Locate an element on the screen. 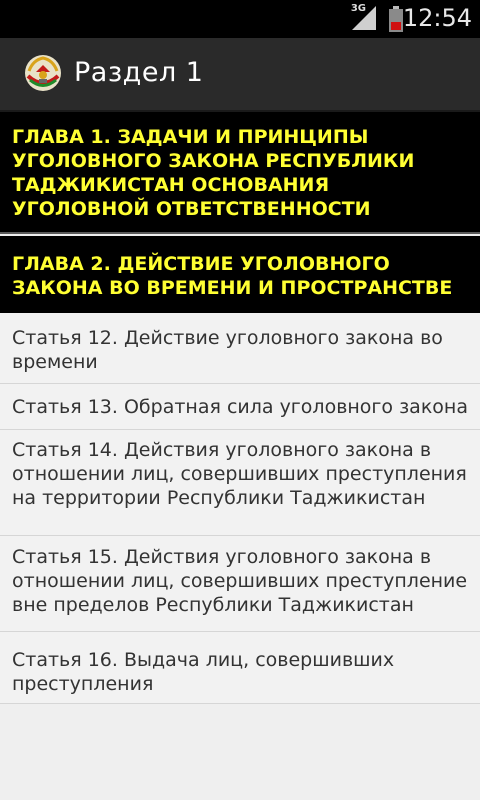  screen-title: Раздел 1 is located at coordinates (139, 72).